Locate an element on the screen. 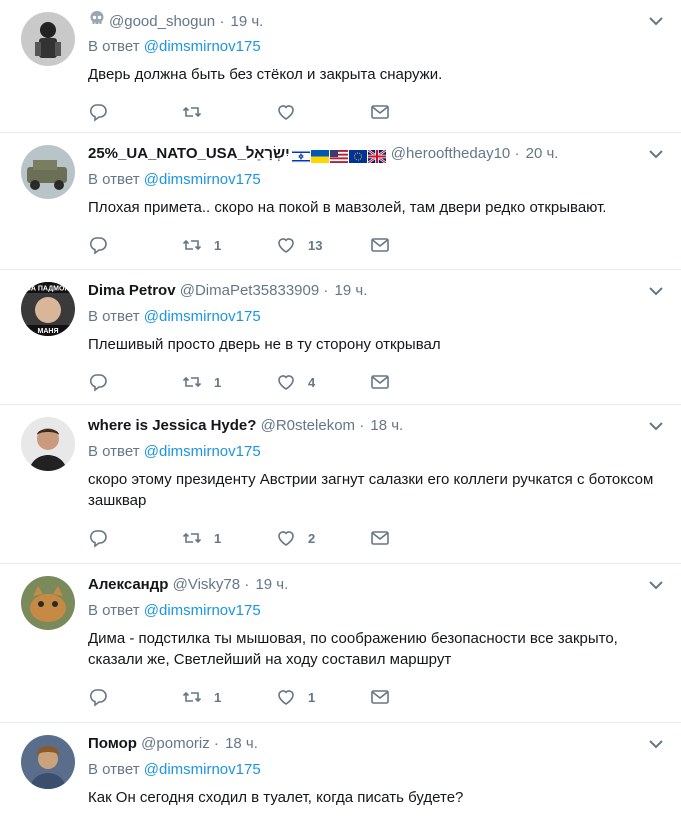  display-name: 25%_UA_NATO_USA_יִשְׂרָאֵל is located at coordinates (189, 153).